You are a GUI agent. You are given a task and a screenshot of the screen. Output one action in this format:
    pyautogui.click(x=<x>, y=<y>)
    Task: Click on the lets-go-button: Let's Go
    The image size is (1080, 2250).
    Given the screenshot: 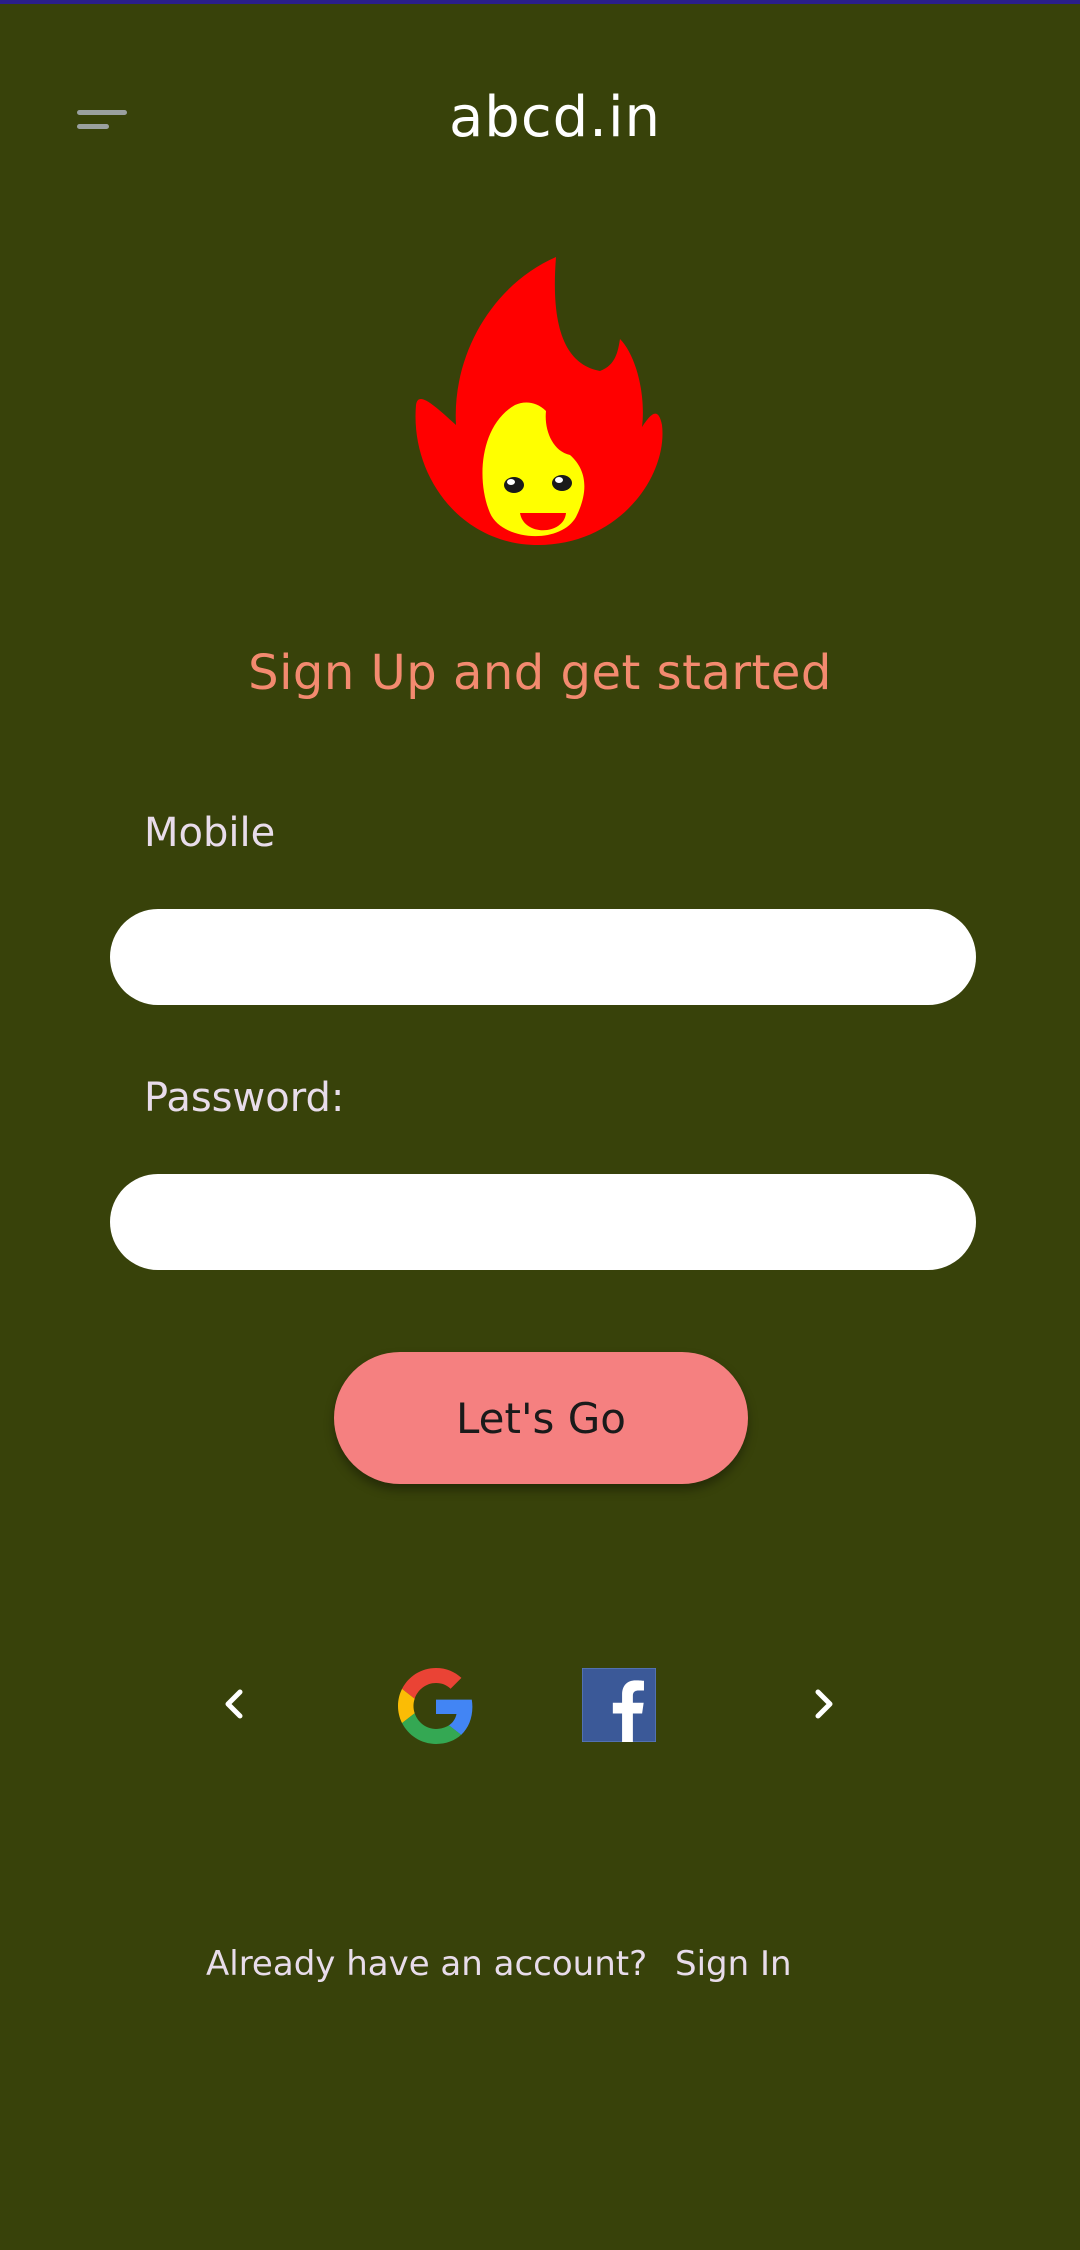 What is the action you would take?
    pyautogui.click(x=541, y=1418)
    